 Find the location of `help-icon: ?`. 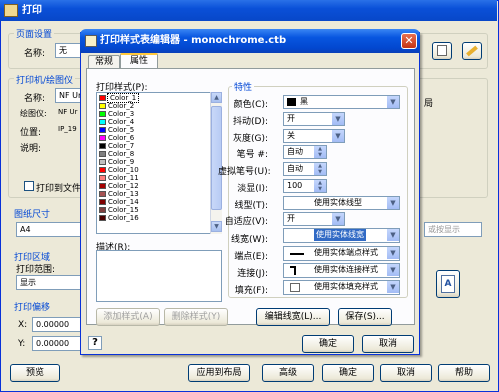

help-icon: ? is located at coordinates (95, 343).